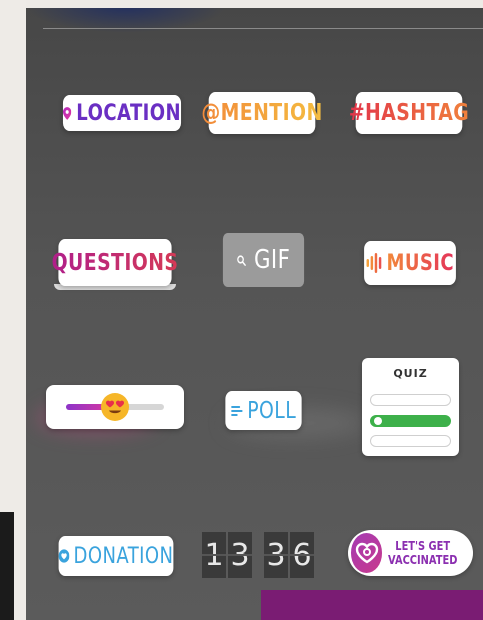 This screenshot has width=483, height=620. I want to click on donation-label: DONATION, so click(123, 556).